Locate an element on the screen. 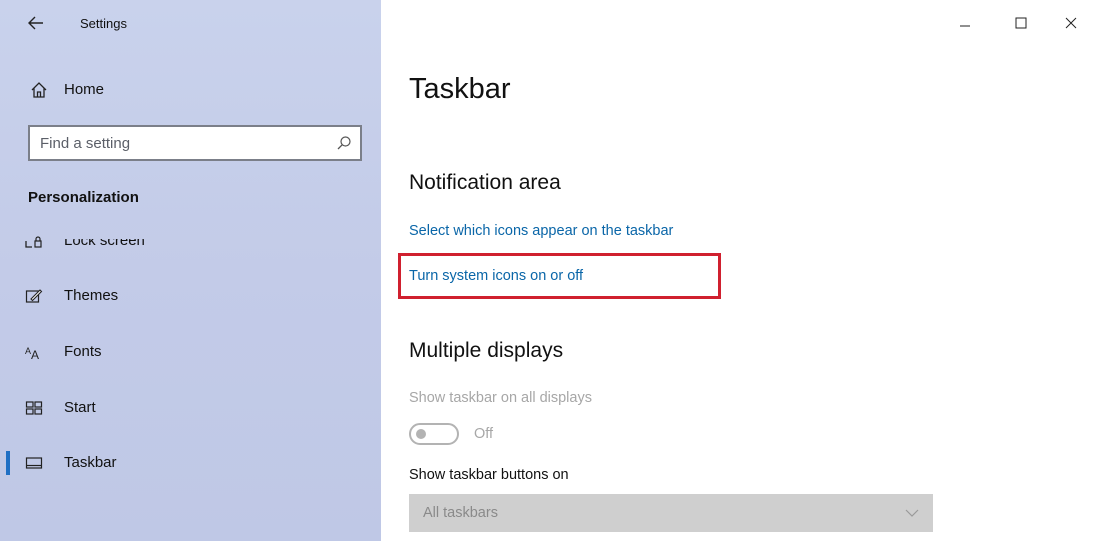 This screenshot has height=541, width=1094. sidebar-item-taskbar: Taskbar is located at coordinates (190, 463).